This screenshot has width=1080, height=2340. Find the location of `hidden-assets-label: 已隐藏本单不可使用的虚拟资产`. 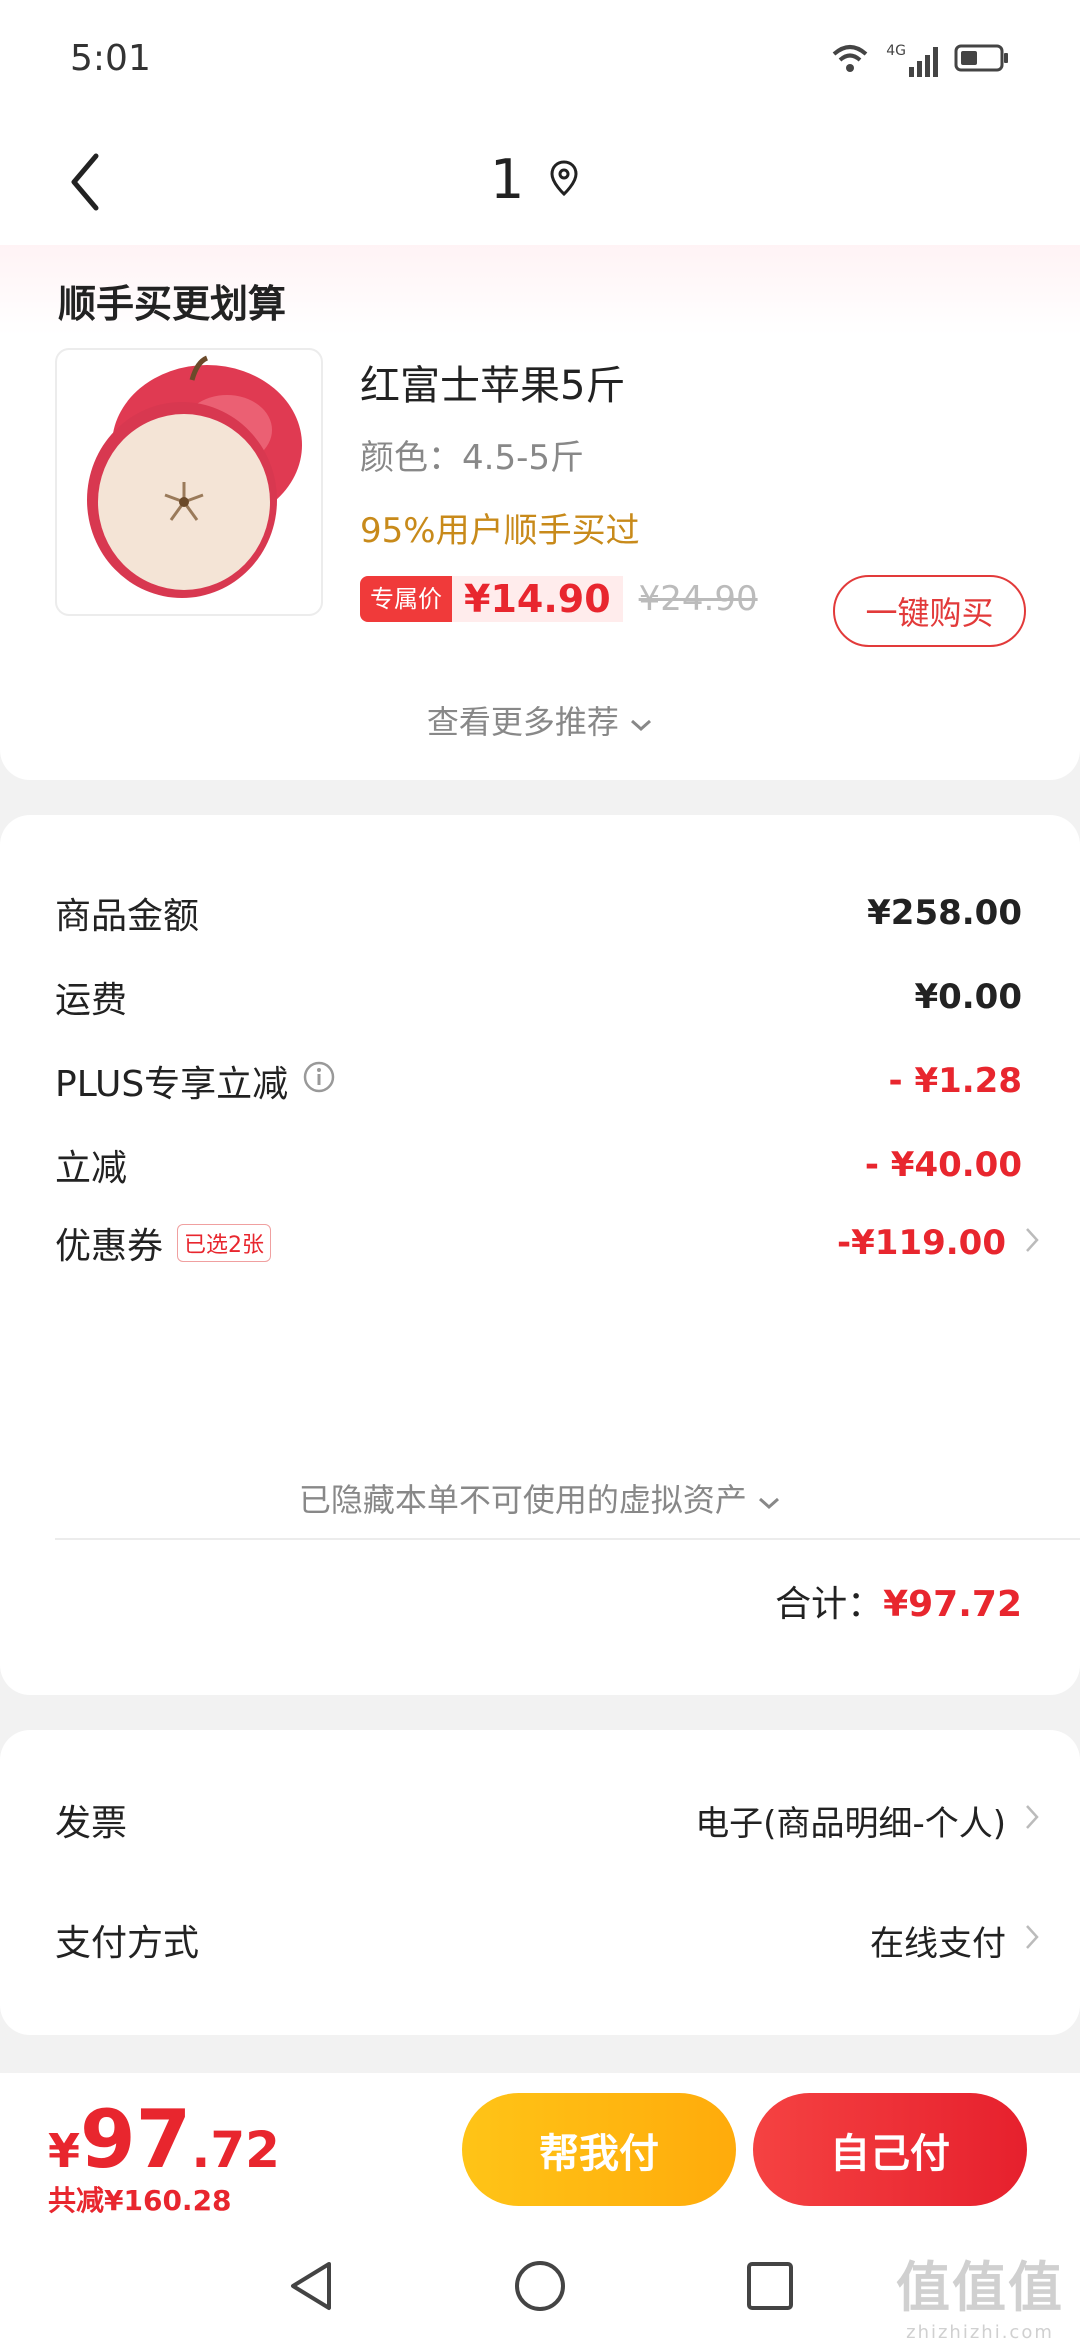

hidden-assets-label: 已隐藏本单不可使用的虚拟资产 is located at coordinates (522, 1500).